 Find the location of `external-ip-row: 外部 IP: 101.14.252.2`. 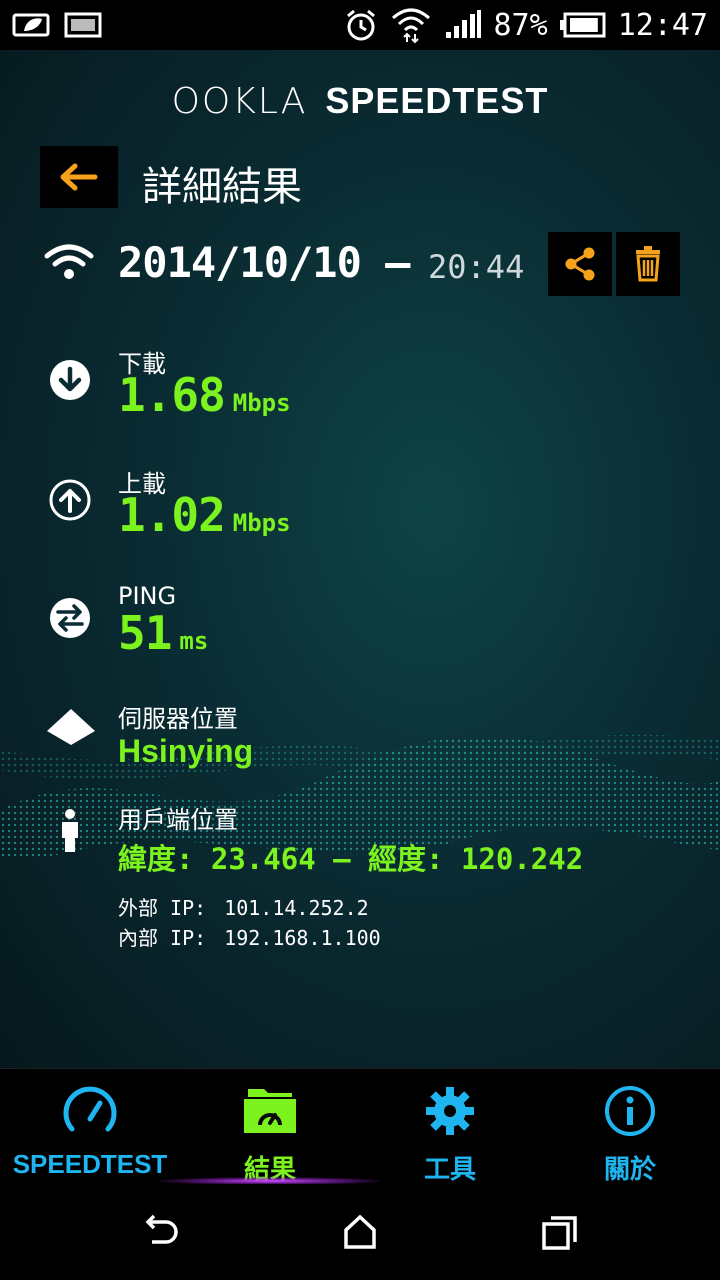

external-ip-row: 外部 IP: 101.14.252.2 is located at coordinates (243, 906).